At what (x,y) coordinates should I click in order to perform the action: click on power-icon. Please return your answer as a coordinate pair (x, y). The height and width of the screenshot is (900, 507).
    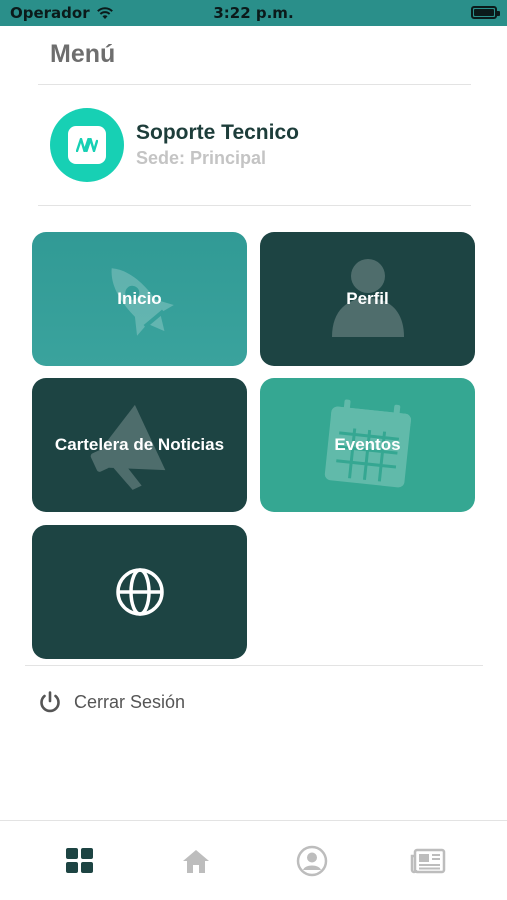
    Looking at the image, I should click on (50, 702).